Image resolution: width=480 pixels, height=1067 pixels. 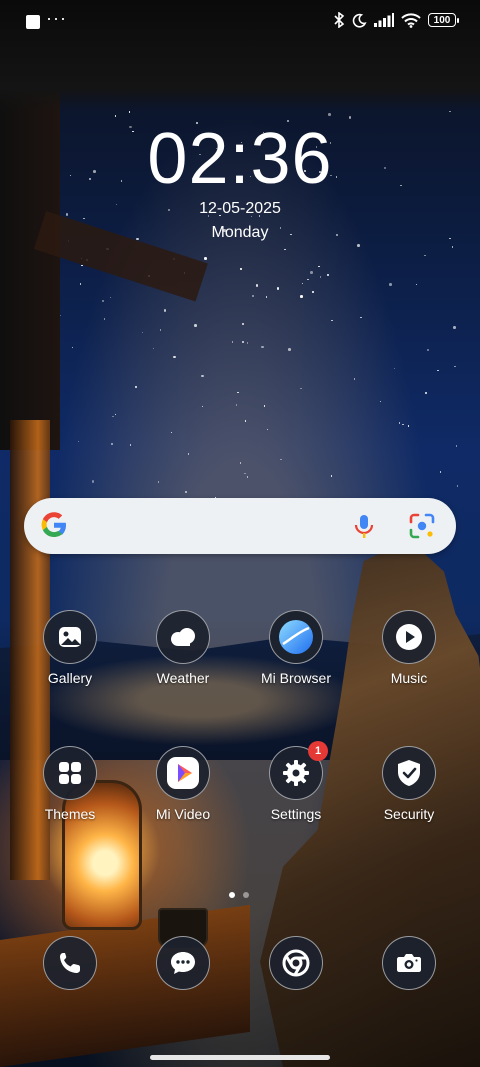 I want to click on google-g-icon, so click(x=53, y=524).